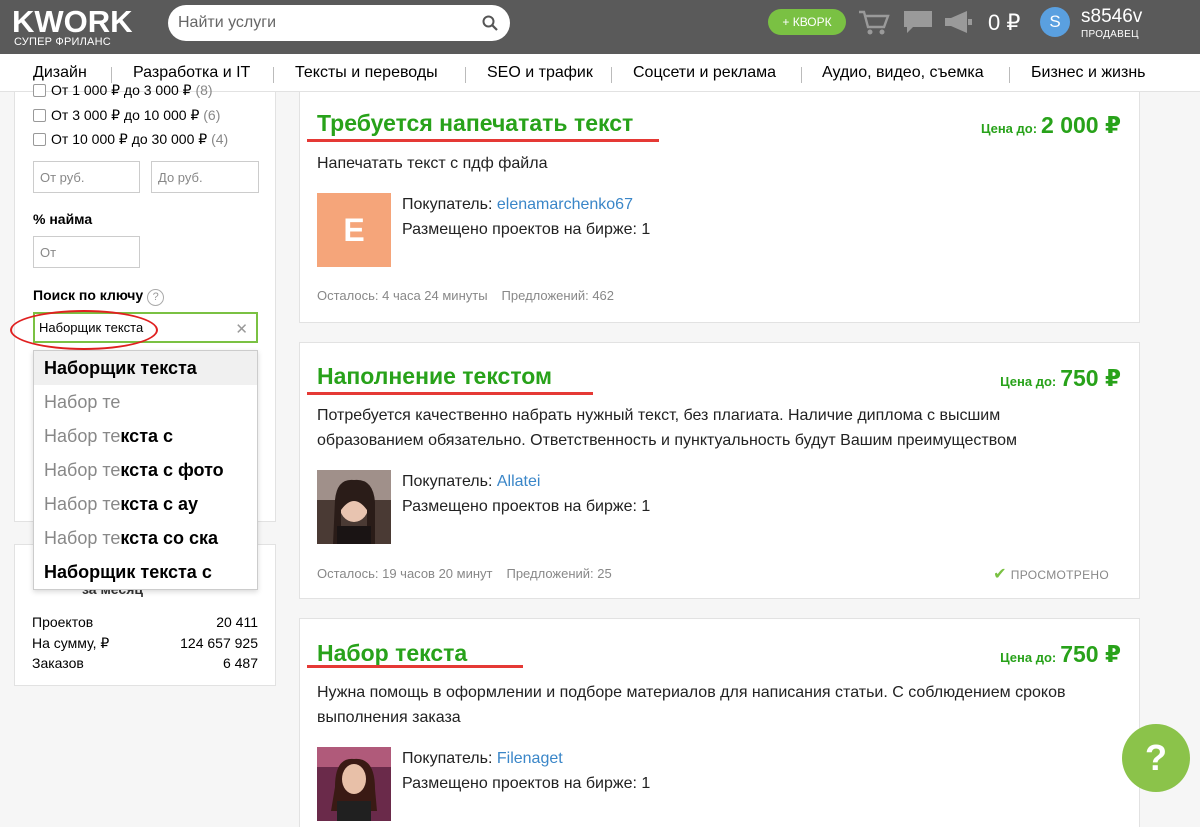 This screenshot has width=1200, height=827. What do you see at coordinates (475, 123) in the screenshot?
I see `project-title: Требуется напечатать текст` at bounding box center [475, 123].